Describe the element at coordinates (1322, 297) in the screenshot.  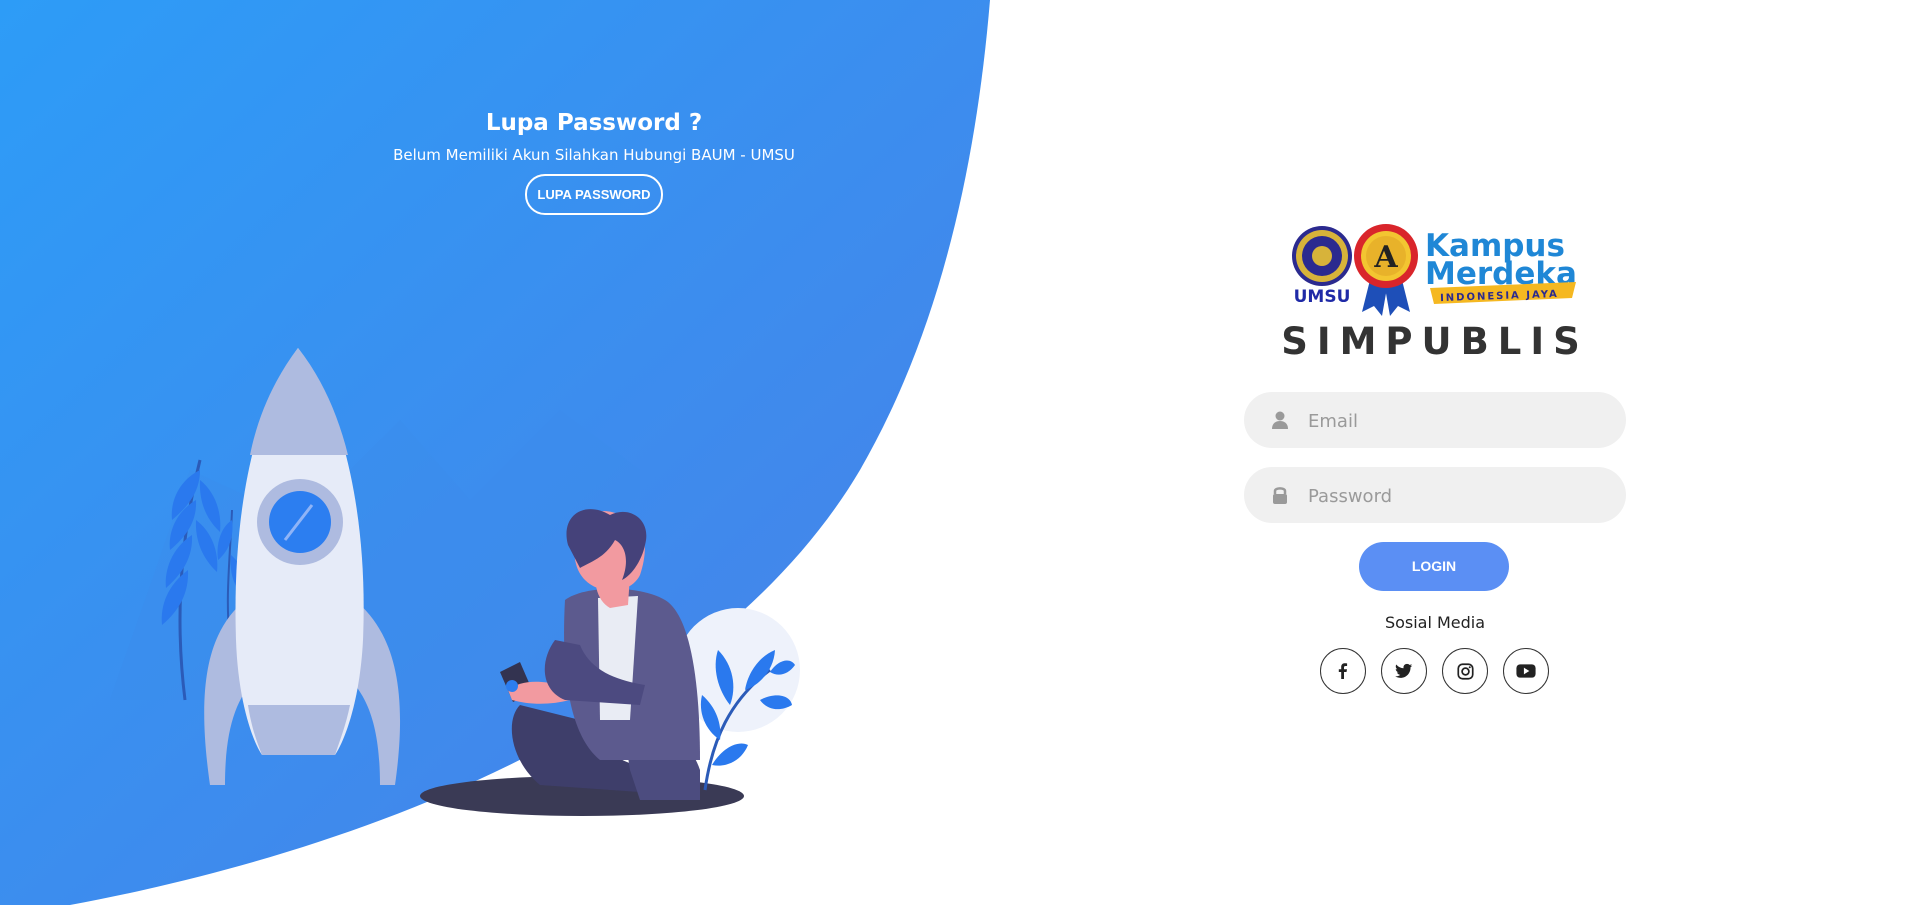
I see `umsu-logo-text: UMSU` at that location.